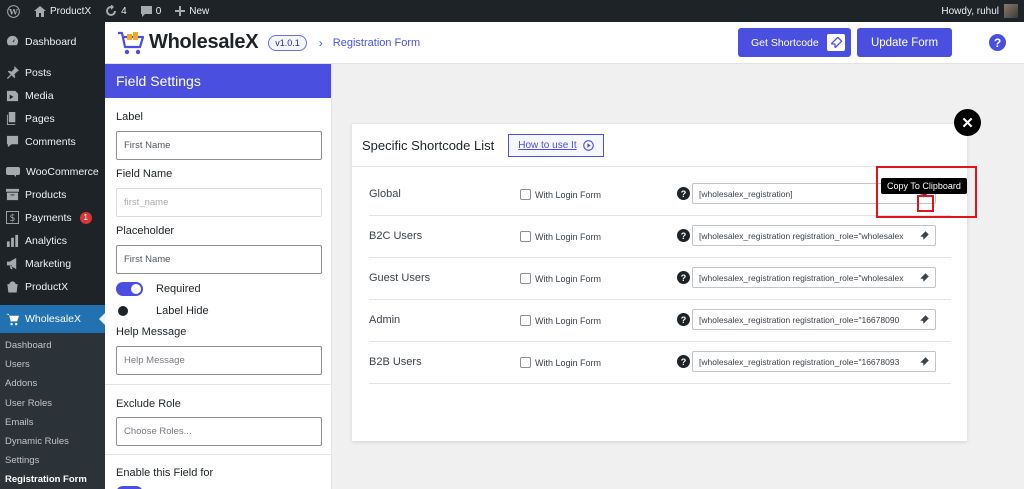 This screenshot has width=1024, height=489. What do you see at coordinates (836, 42) in the screenshot?
I see `shortcode-icon` at bounding box center [836, 42].